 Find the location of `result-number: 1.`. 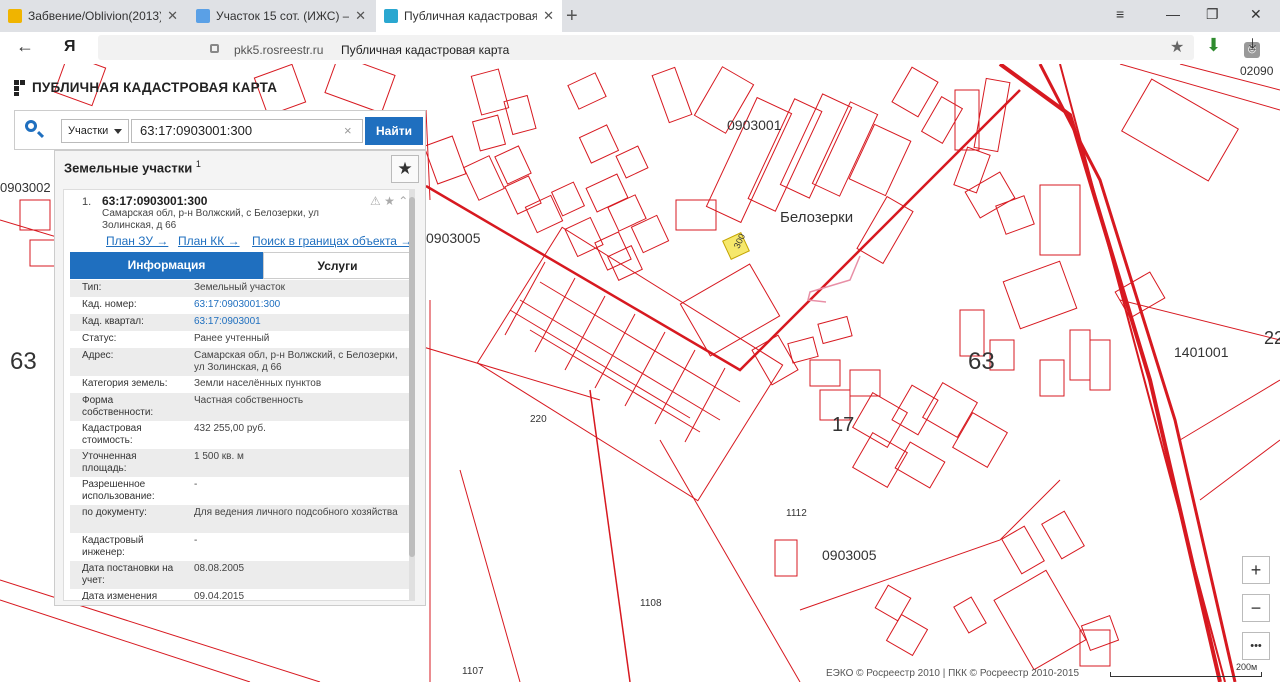

result-number: 1. is located at coordinates (87, 202).